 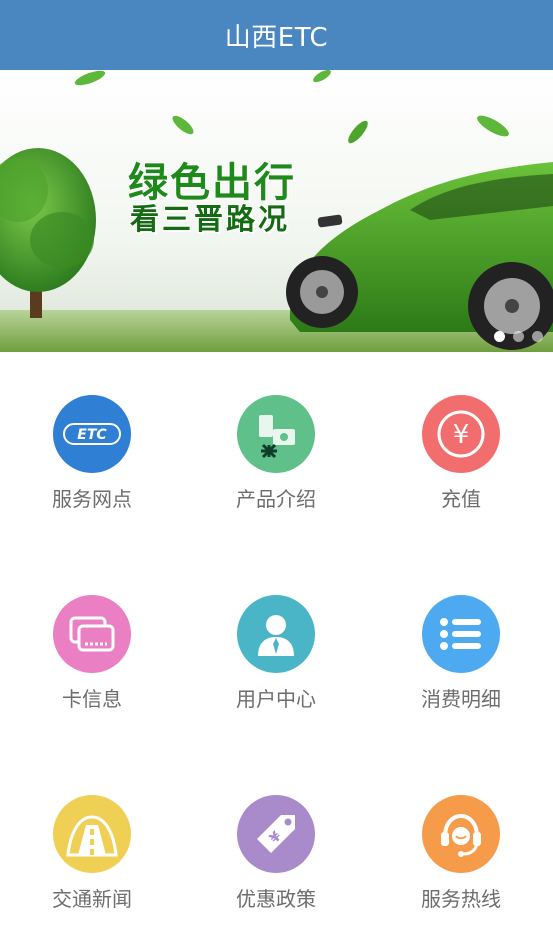 I want to click on etc-device-icon, so click(x=276, y=434).